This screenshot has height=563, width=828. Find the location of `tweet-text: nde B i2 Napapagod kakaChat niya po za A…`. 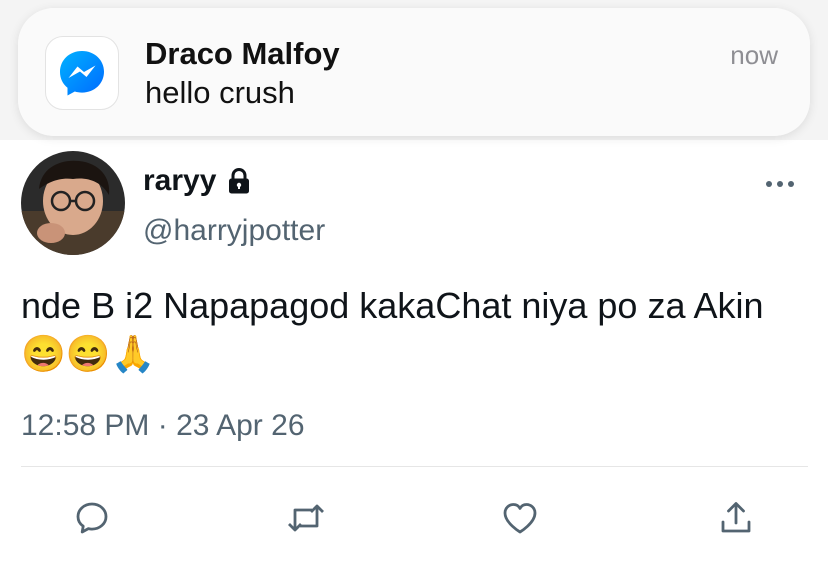

tweet-text: nde B i2 Napapagod kakaChat niya po za A… is located at coordinates (392, 329).